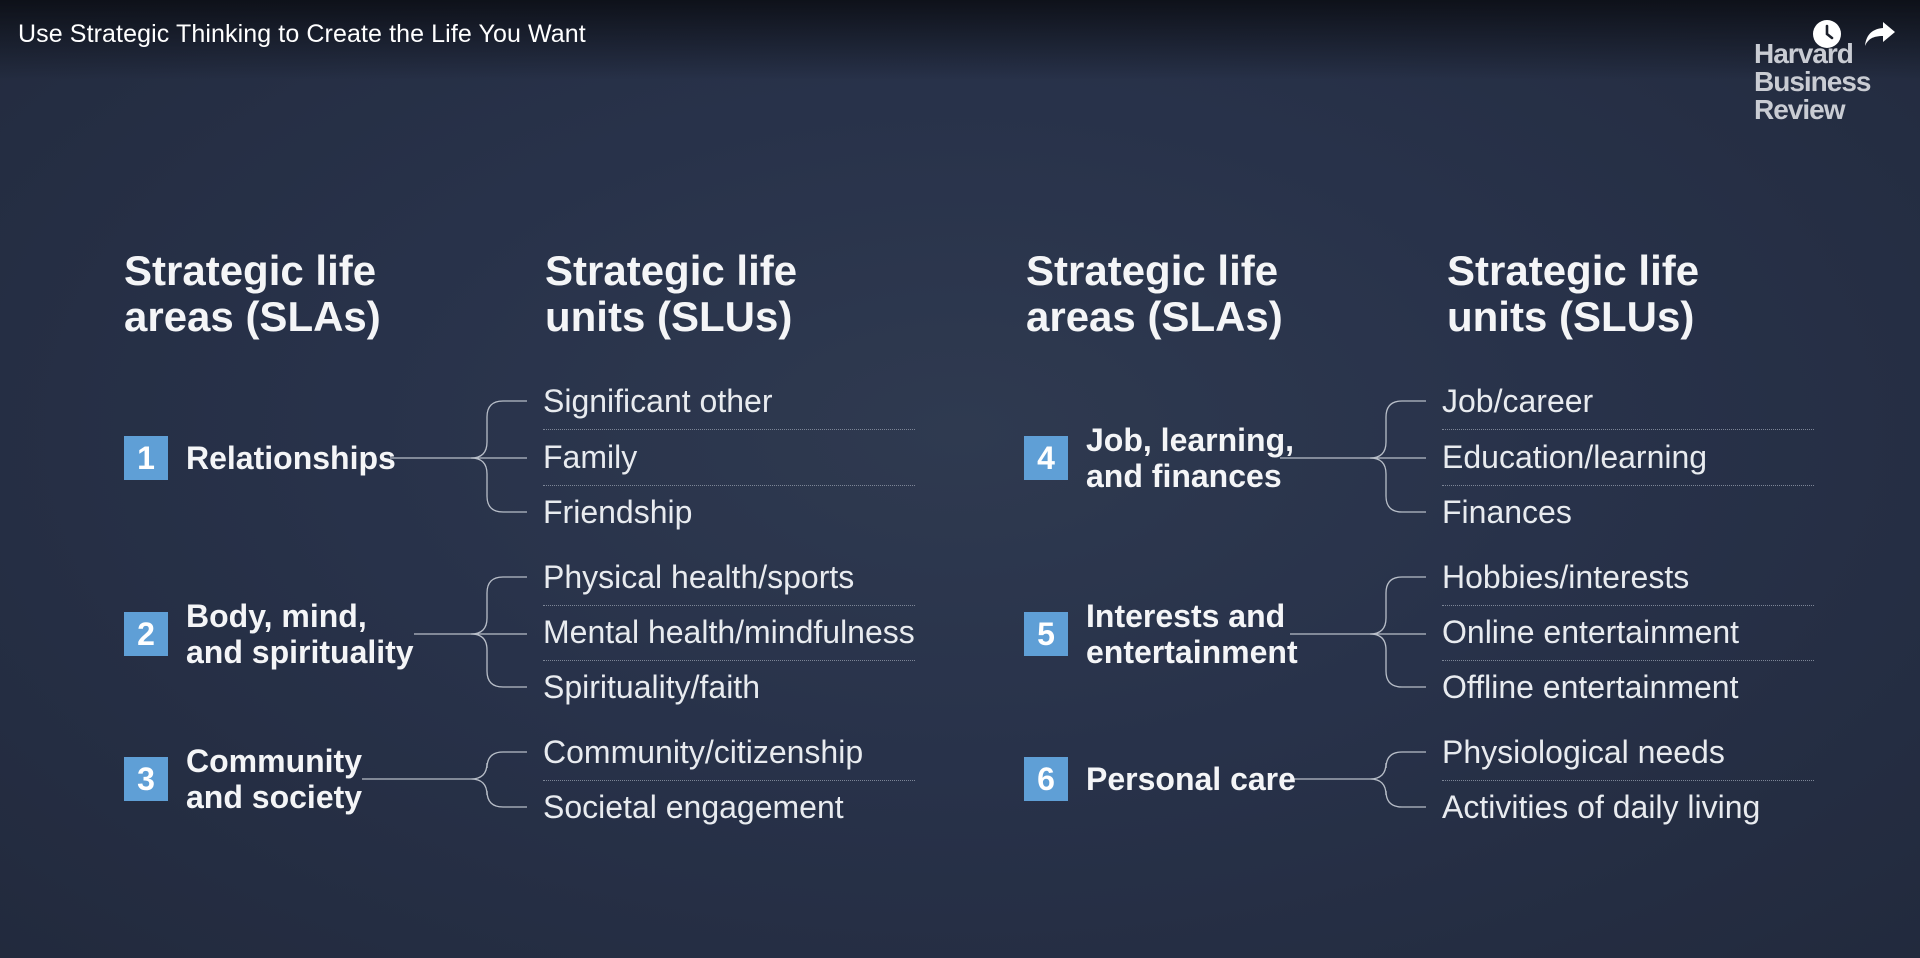  Describe the element at coordinates (1601, 807) in the screenshot. I see `slu-item: Activities of daily living` at that location.